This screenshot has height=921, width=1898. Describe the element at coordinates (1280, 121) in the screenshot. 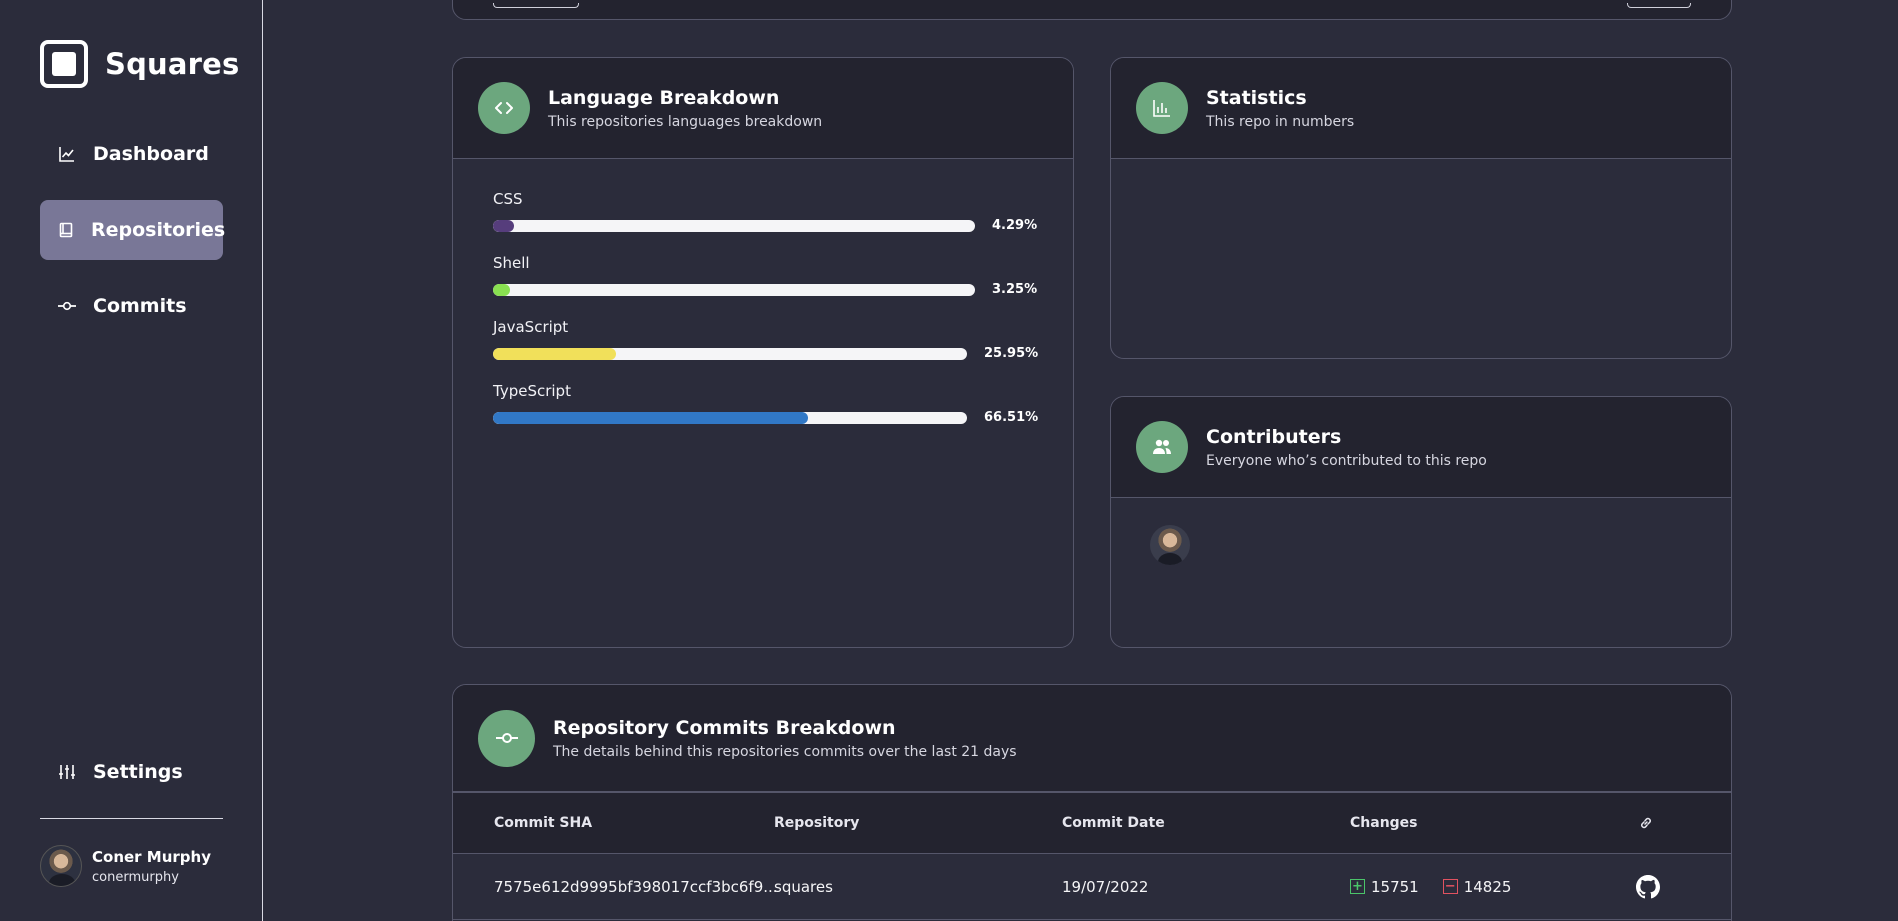

I see `card-subtitle: This repo in numbers` at that location.